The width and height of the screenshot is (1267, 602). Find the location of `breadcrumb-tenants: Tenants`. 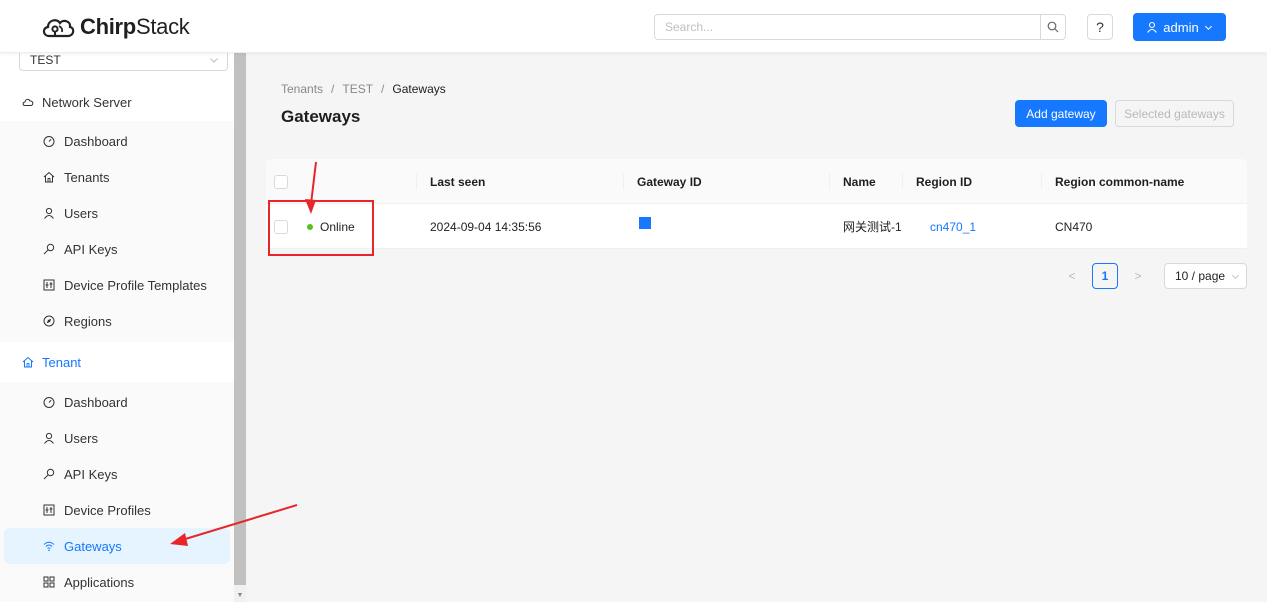

breadcrumb-tenants: Tenants is located at coordinates (302, 89).